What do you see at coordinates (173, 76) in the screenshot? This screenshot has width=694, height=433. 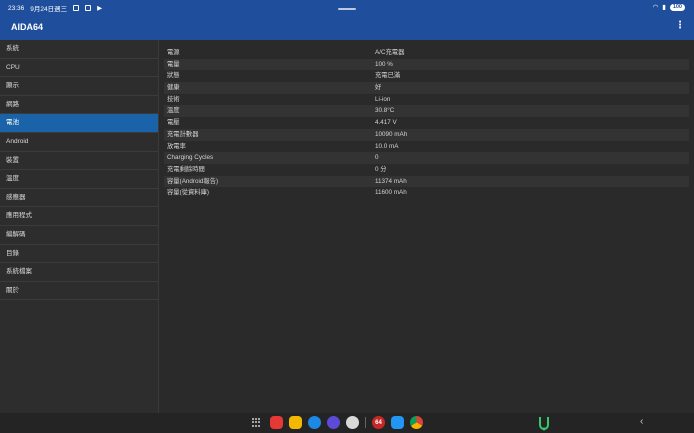 I see `row-key: 狀態` at bounding box center [173, 76].